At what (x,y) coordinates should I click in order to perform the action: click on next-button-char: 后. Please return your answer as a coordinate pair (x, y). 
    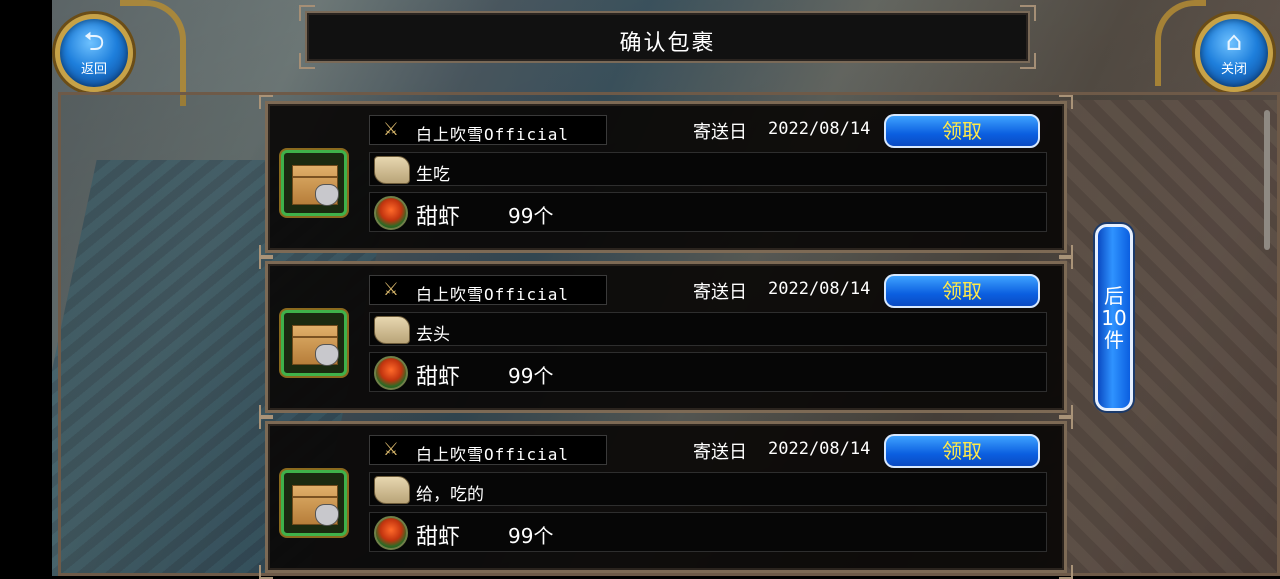
    Looking at the image, I should click on (1114, 296).